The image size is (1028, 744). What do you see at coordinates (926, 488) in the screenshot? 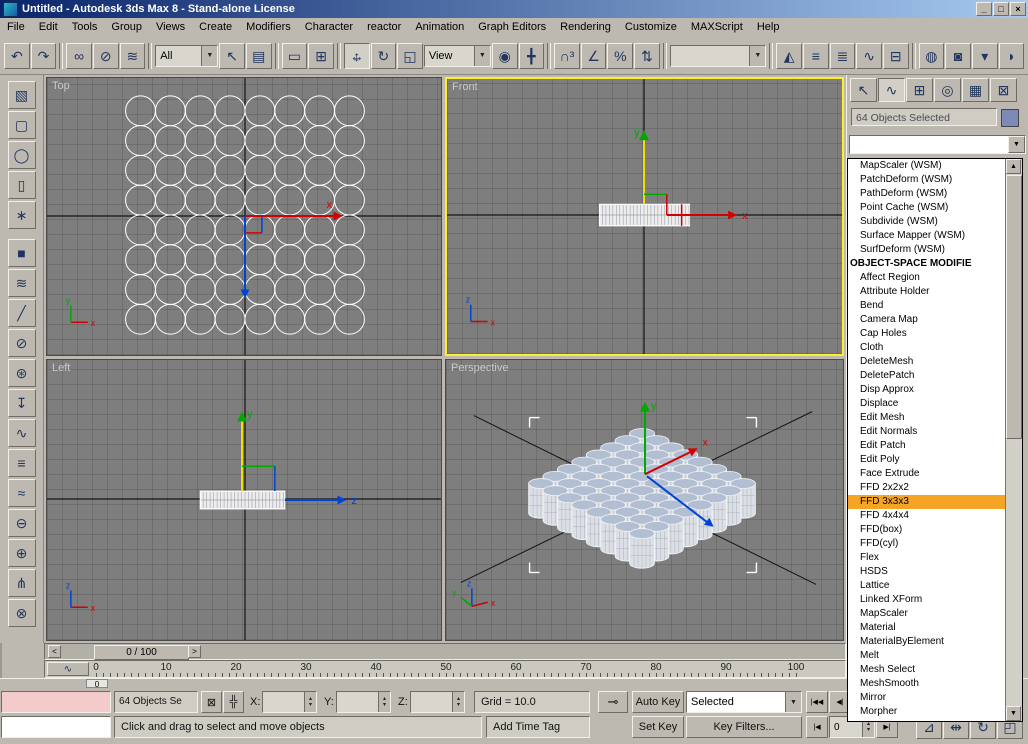
I see `modifier-item: FFD 2x2x2` at bounding box center [926, 488].